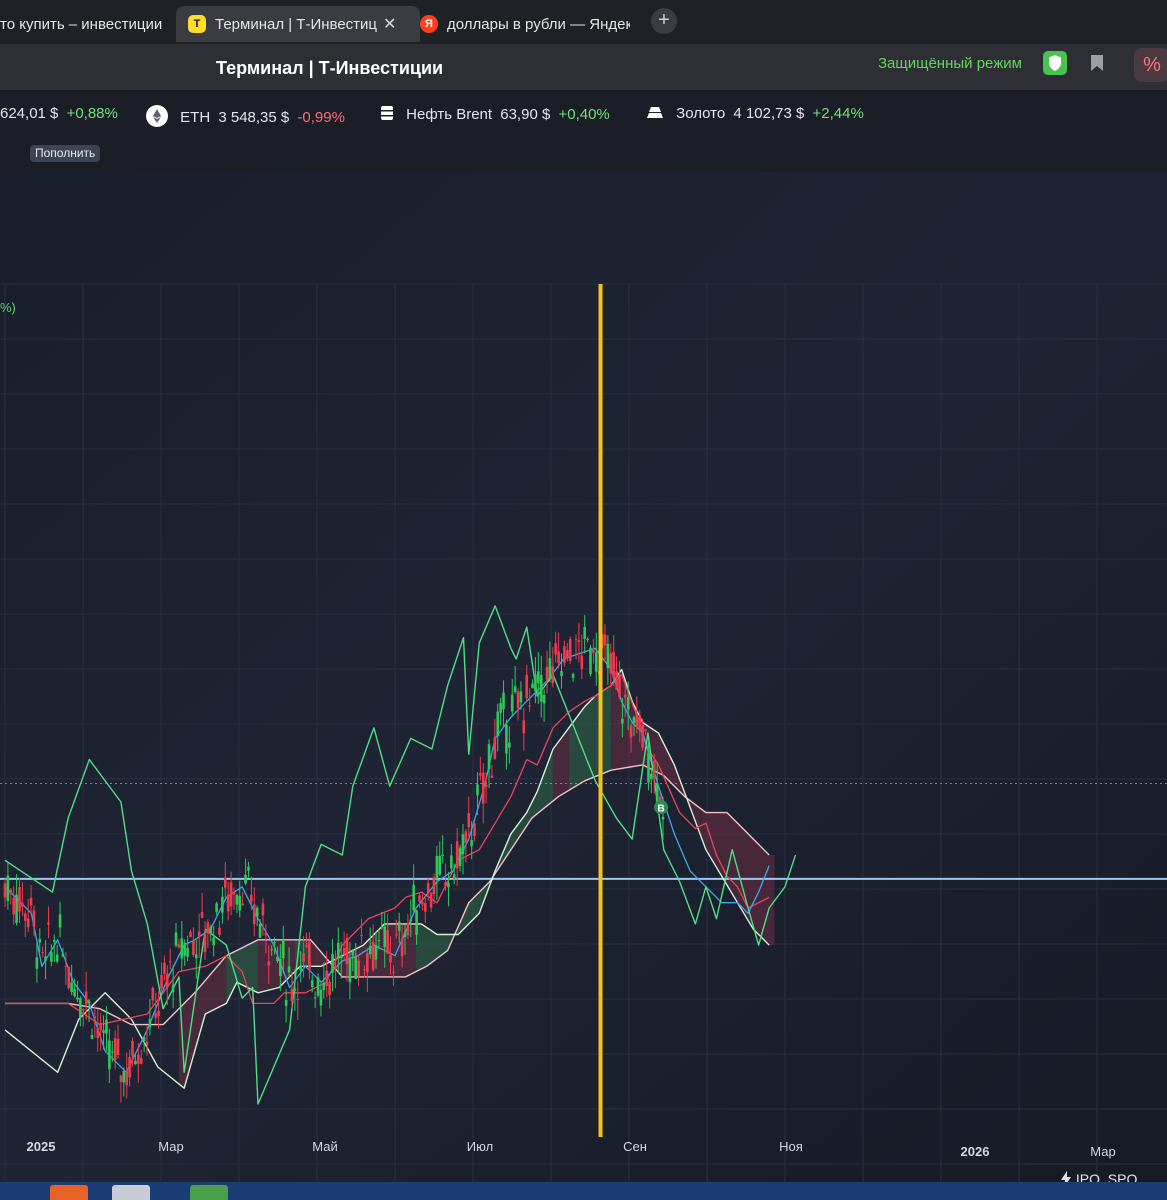 The width and height of the screenshot is (1167, 1200). I want to click on ticker-price: 624,01 $, so click(29, 113).